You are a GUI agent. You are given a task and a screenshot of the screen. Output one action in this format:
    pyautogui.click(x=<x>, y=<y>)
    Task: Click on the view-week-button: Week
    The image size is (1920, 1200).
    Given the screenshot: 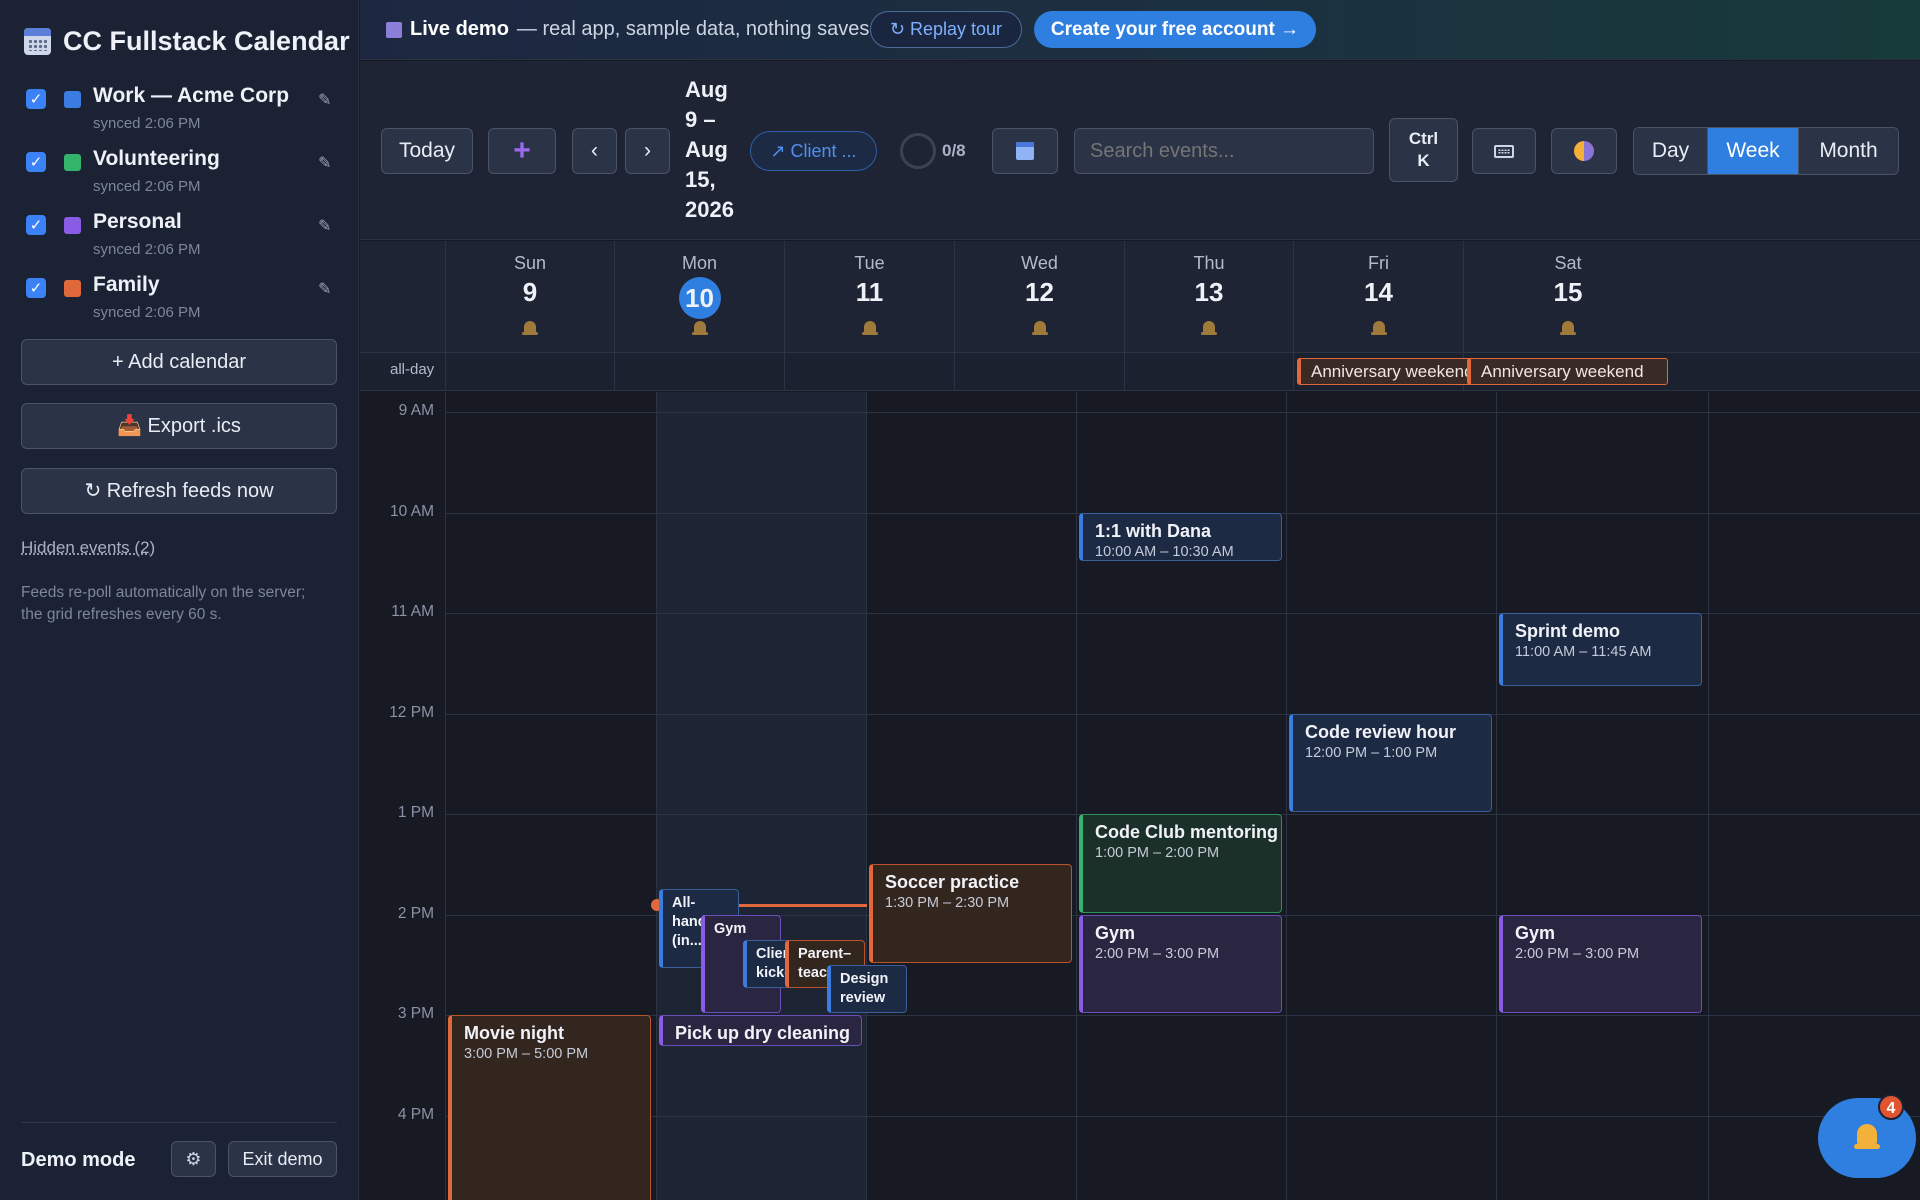 What is the action you would take?
    pyautogui.click(x=1753, y=151)
    